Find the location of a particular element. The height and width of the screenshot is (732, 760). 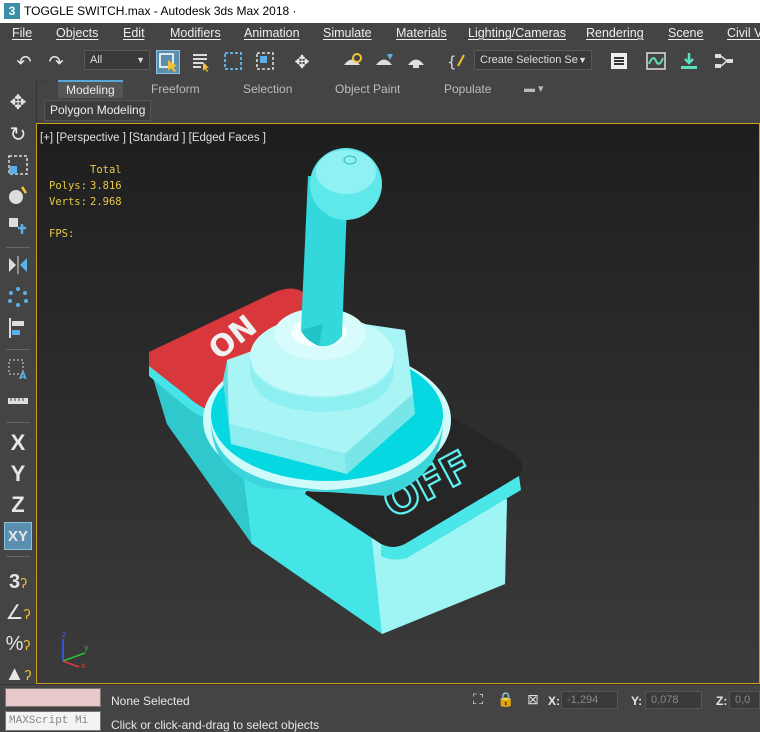

selection-filter-dropdown: All ▼ is located at coordinates (117, 60).